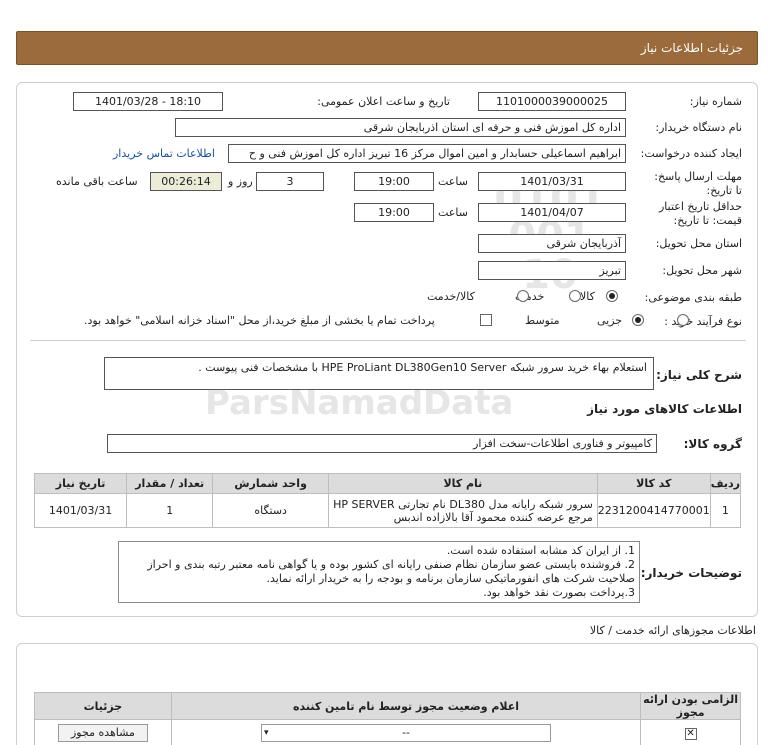 The width and height of the screenshot is (770, 745). What do you see at coordinates (266, 732) in the screenshot?
I see `chevron-down-icon: ▾` at bounding box center [266, 732].